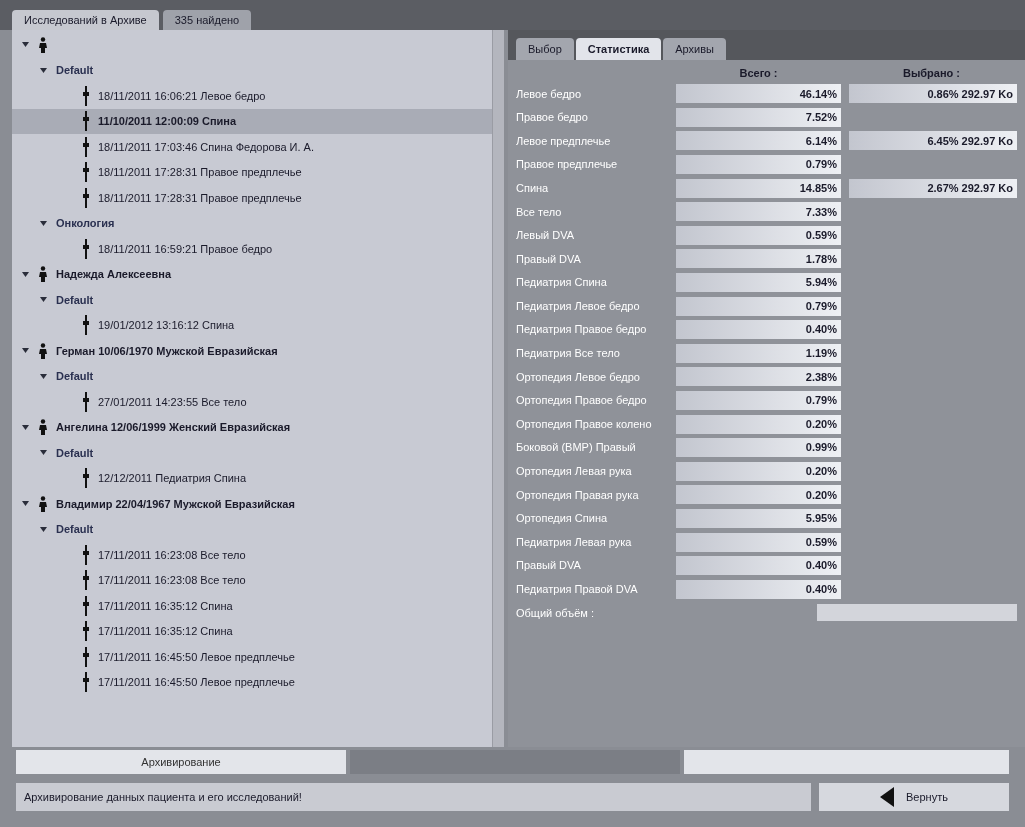 This screenshot has height=827, width=1025. What do you see at coordinates (181, 762) in the screenshot?
I see `archive-button: Архивирование` at bounding box center [181, 762].